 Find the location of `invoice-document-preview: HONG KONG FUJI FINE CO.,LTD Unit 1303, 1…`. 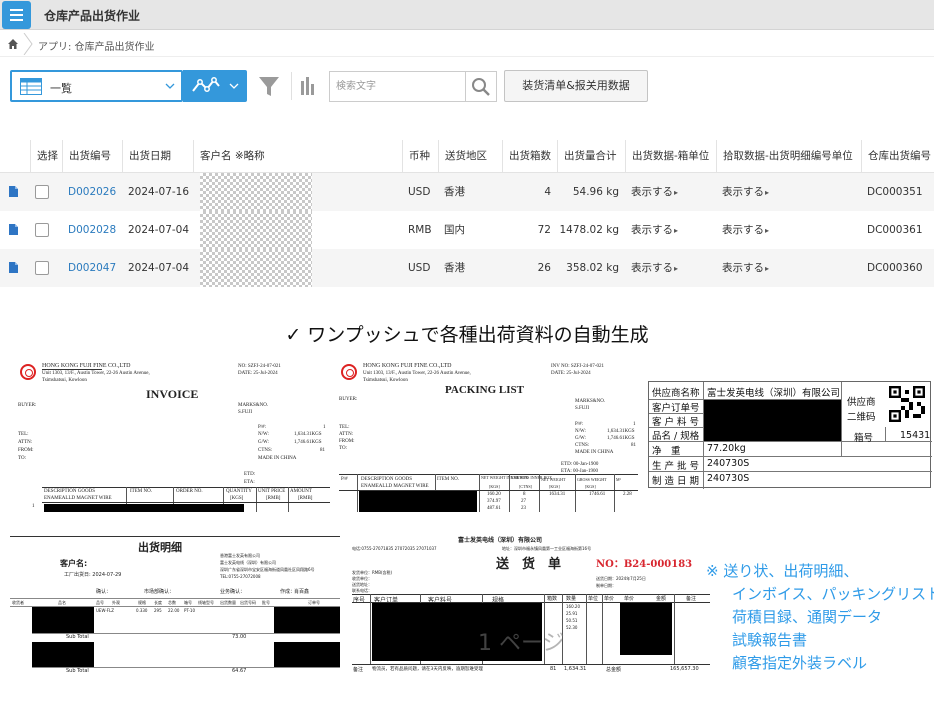

invoice-document-preview: HONG KONG FUJI FINE CO.,LTD Unit 1303, 1… is located at coordinates (174, 437).